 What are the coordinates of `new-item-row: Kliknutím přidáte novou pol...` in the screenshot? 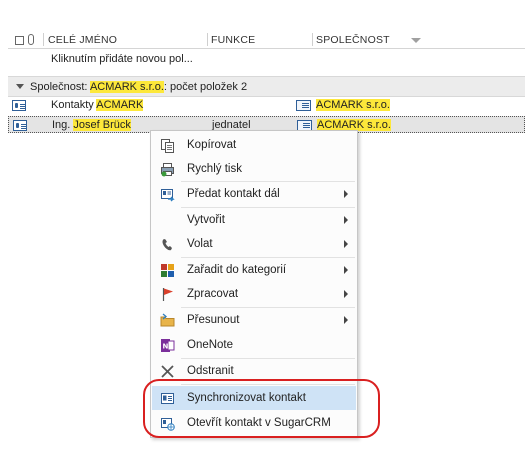 It's located at (122, 59).